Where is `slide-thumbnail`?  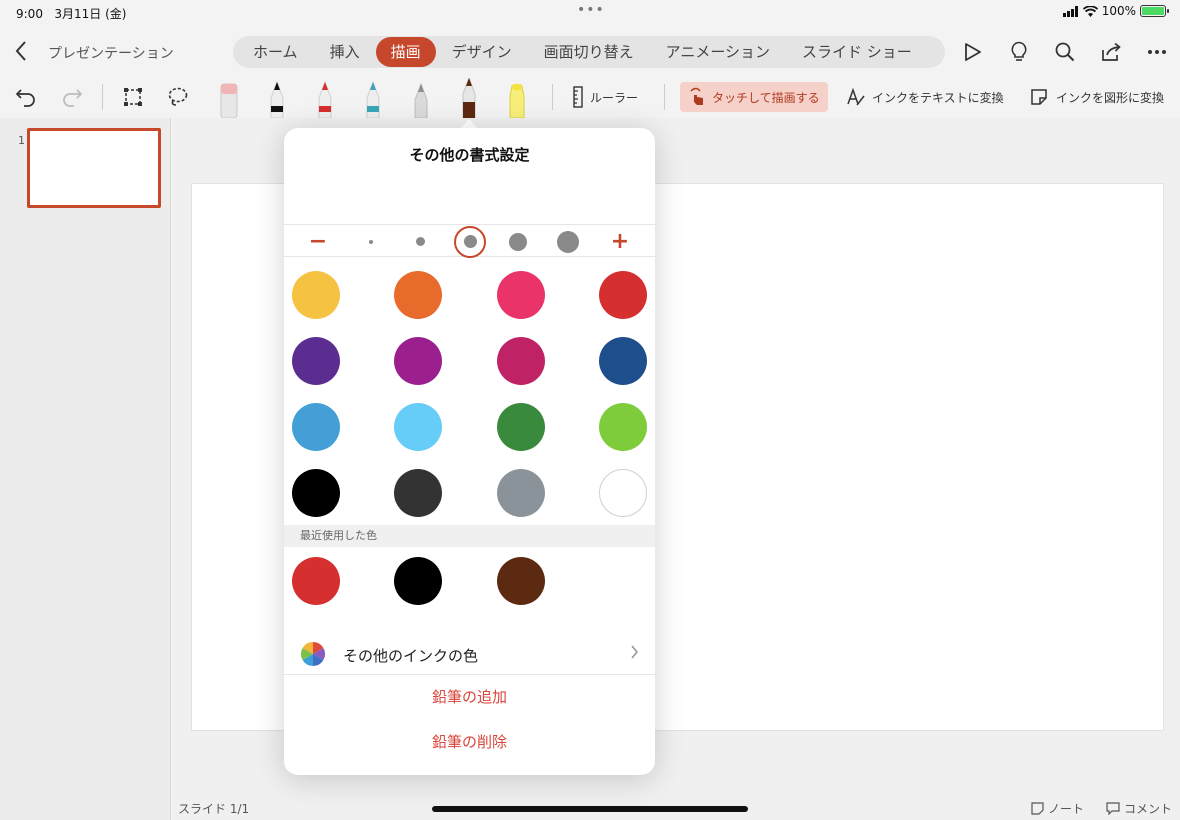 slide-thumbnail is located at coordinates (94, 168).